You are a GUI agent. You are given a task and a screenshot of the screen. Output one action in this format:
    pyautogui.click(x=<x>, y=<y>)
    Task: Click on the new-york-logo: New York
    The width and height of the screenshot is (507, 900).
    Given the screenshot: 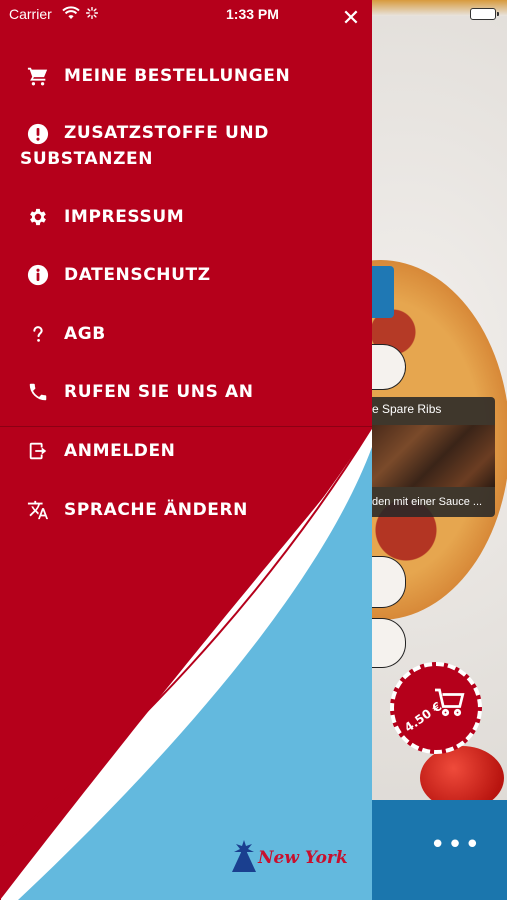 What is the action you would take?
    pyautogui.click(x=290, y=856)
    